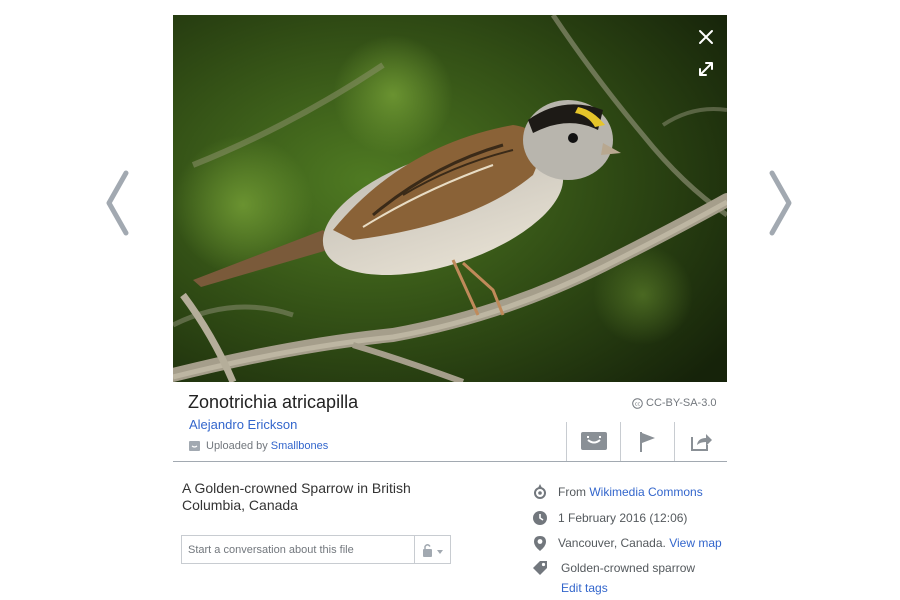 The image size is (900, 600). I want to click on location-row: Vancouver, Canada. View map, so click(627, 543).